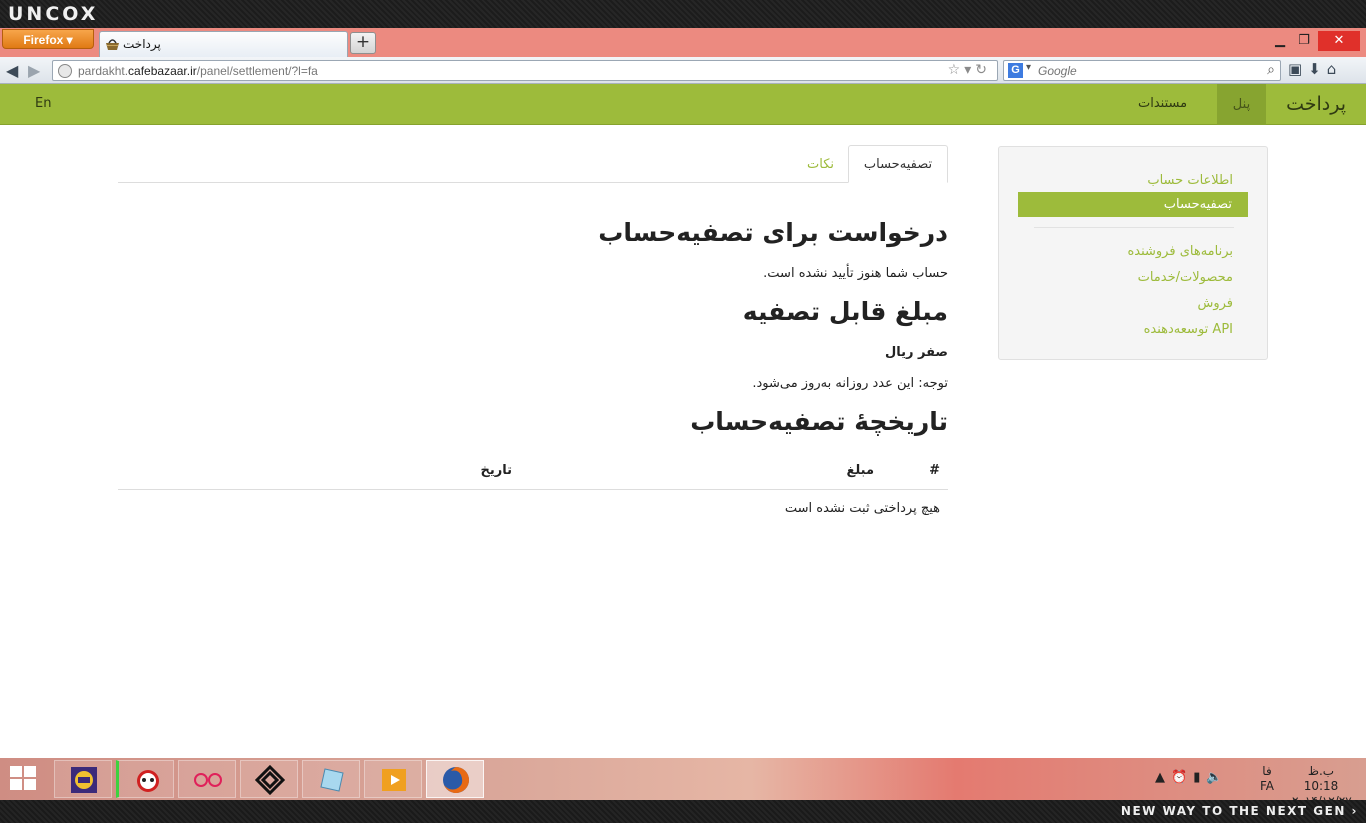 This screenshot has width=1366, height=823. I want to click on column-header-number: #, so click(934, 470).